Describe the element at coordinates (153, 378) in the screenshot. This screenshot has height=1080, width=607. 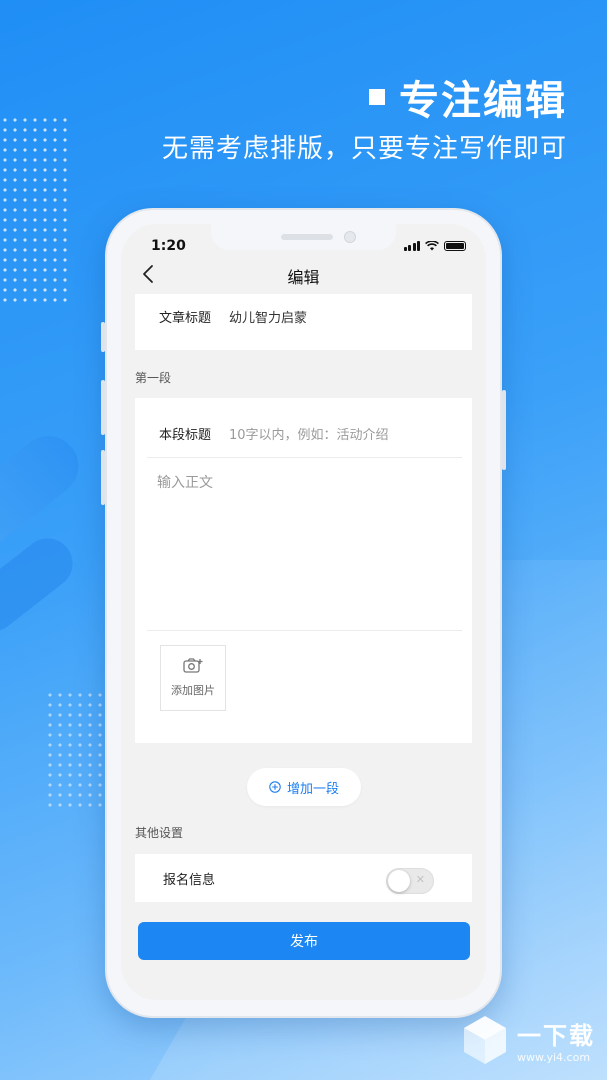
I see `segment-header: 第一段` at that location.